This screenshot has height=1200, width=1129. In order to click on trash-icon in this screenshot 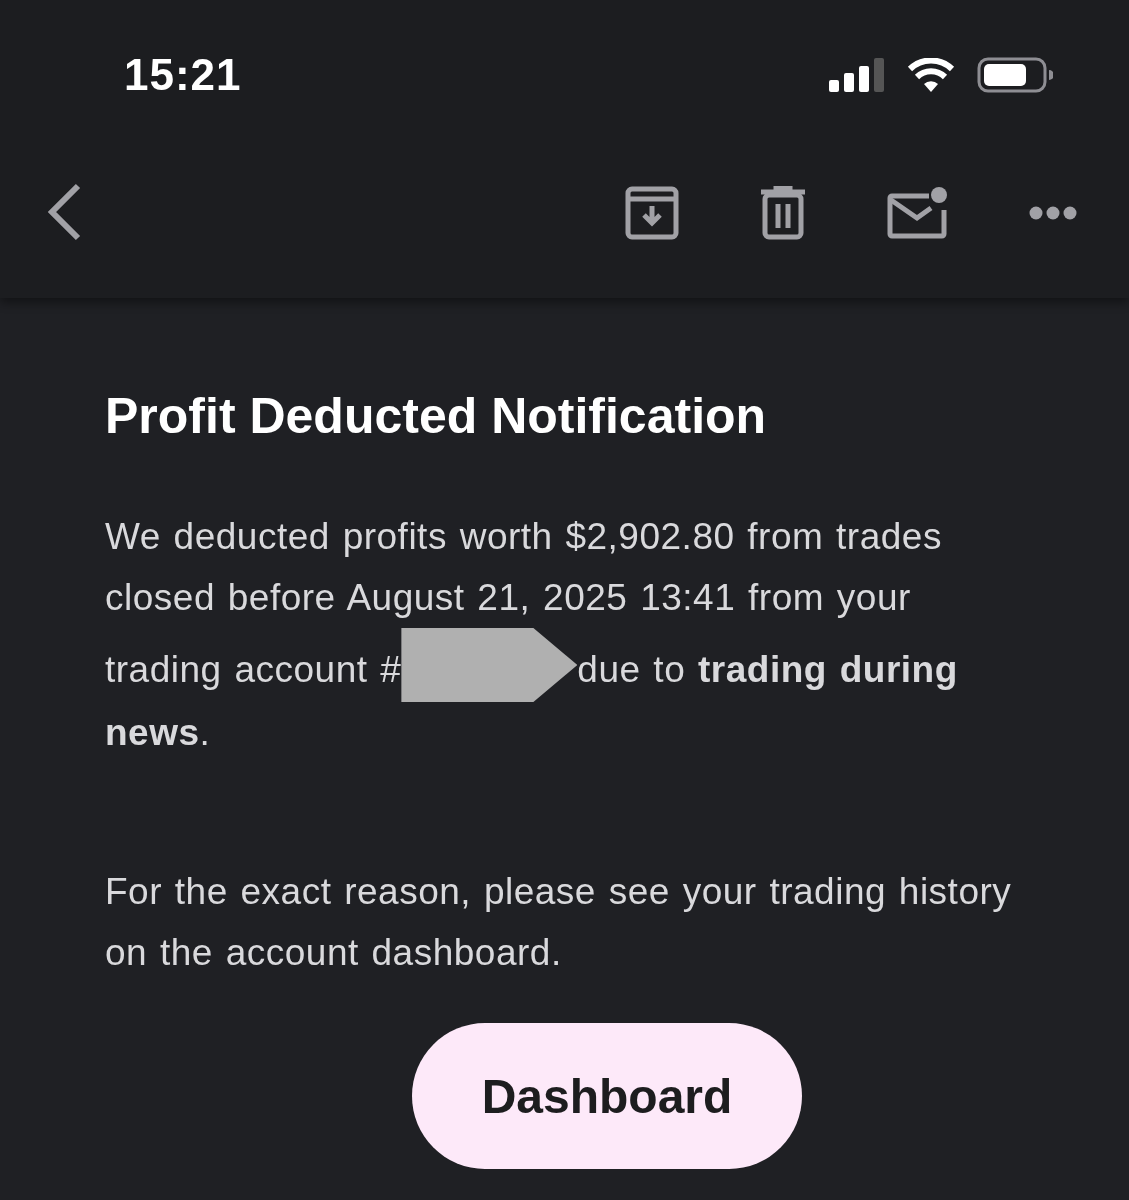, I will do `click(783, 213)`.